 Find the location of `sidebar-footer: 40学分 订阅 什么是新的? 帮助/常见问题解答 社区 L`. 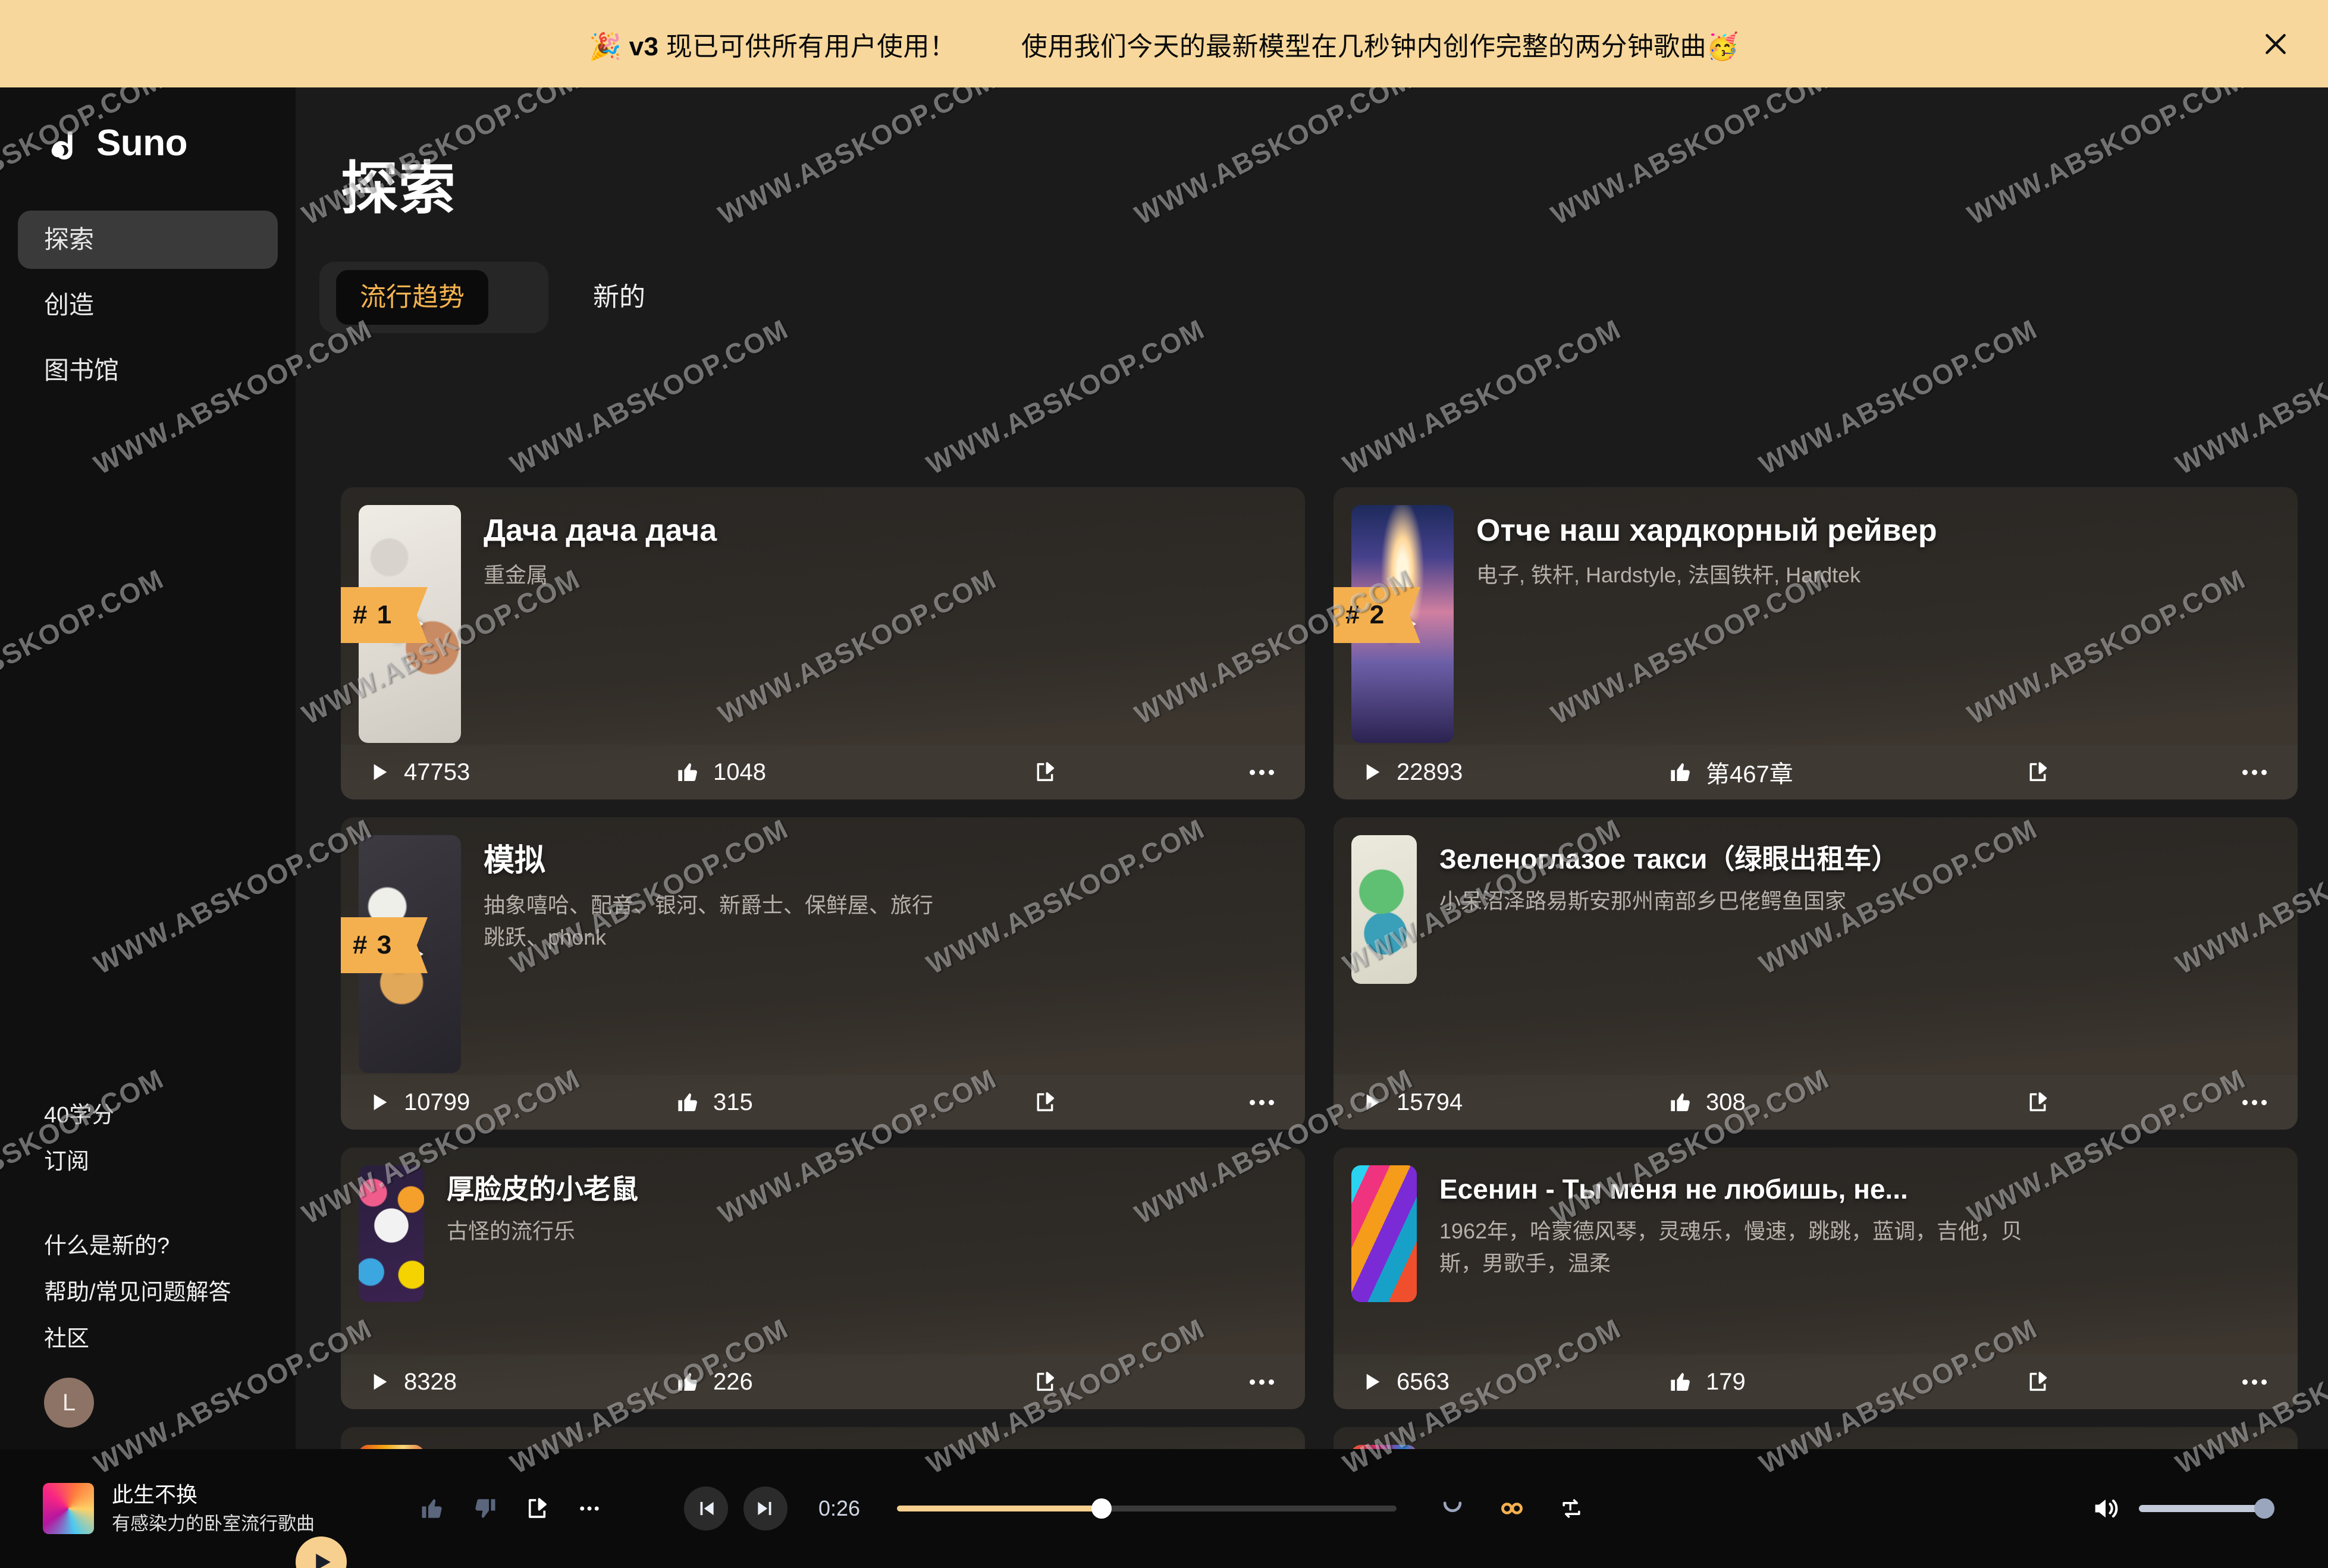

sidebar-footer: 40学分 订阅 什么是新的? 帮助/常见问题解答 社区 L is located at coordinates (148, 1260).